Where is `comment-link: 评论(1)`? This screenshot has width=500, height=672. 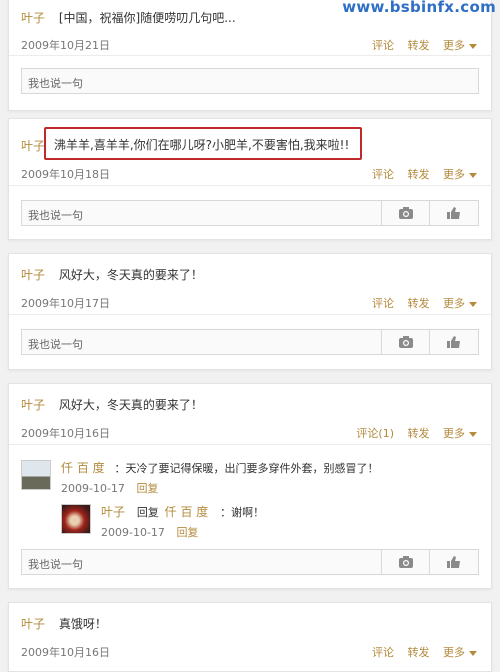 comment-link: 评论(1) is located at coordinates (375, 433).